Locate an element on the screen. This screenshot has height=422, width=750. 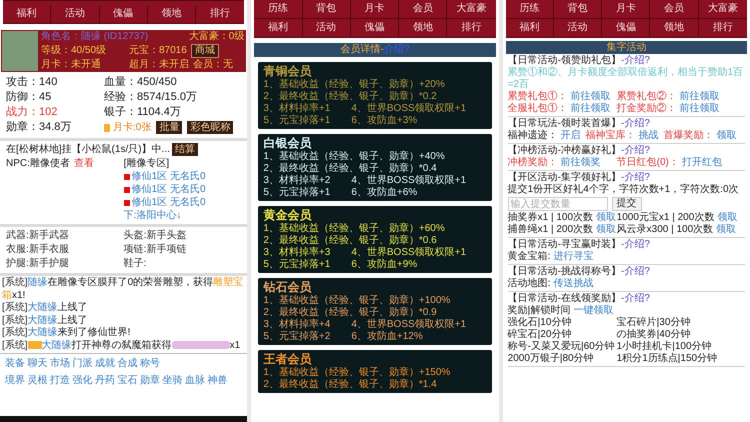
benefit-text: 3、材料掉率+1 is located at coordinates (297, 108).